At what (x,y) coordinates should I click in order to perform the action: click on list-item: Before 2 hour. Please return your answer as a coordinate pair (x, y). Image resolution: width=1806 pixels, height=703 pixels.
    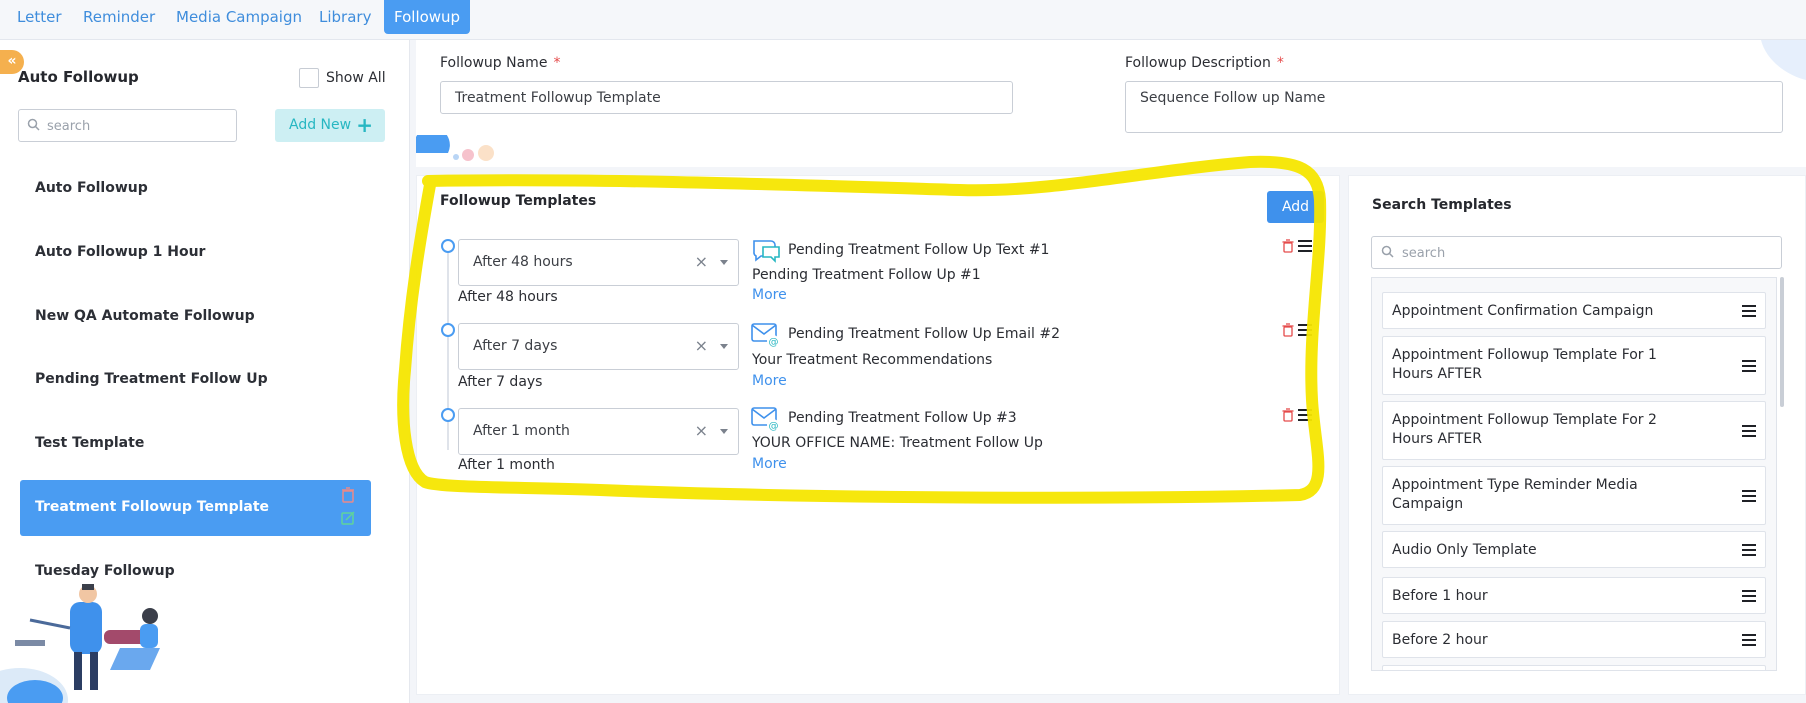
    Looking at the image, I should click on (1574, 639).